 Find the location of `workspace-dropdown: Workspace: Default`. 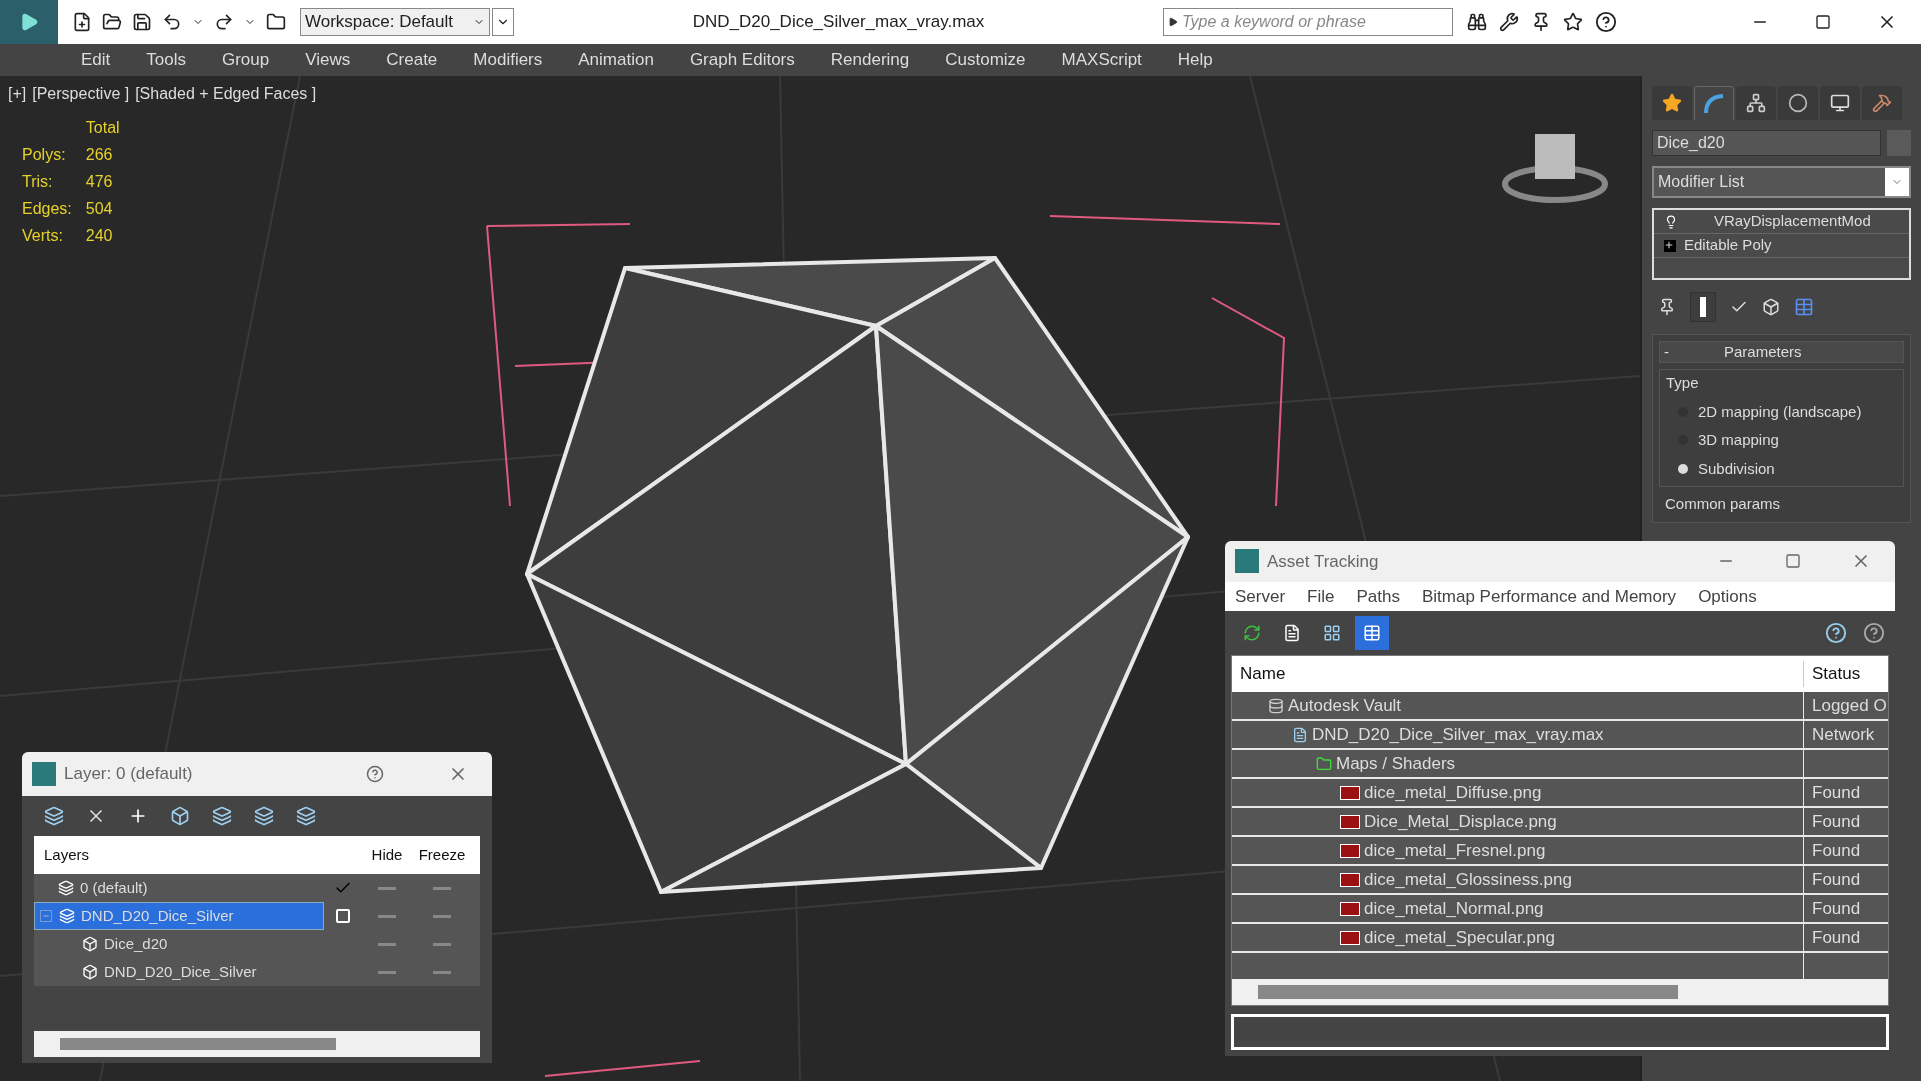

workspace-dropdown: Workspace: Default is located at coordinates (395, 22).